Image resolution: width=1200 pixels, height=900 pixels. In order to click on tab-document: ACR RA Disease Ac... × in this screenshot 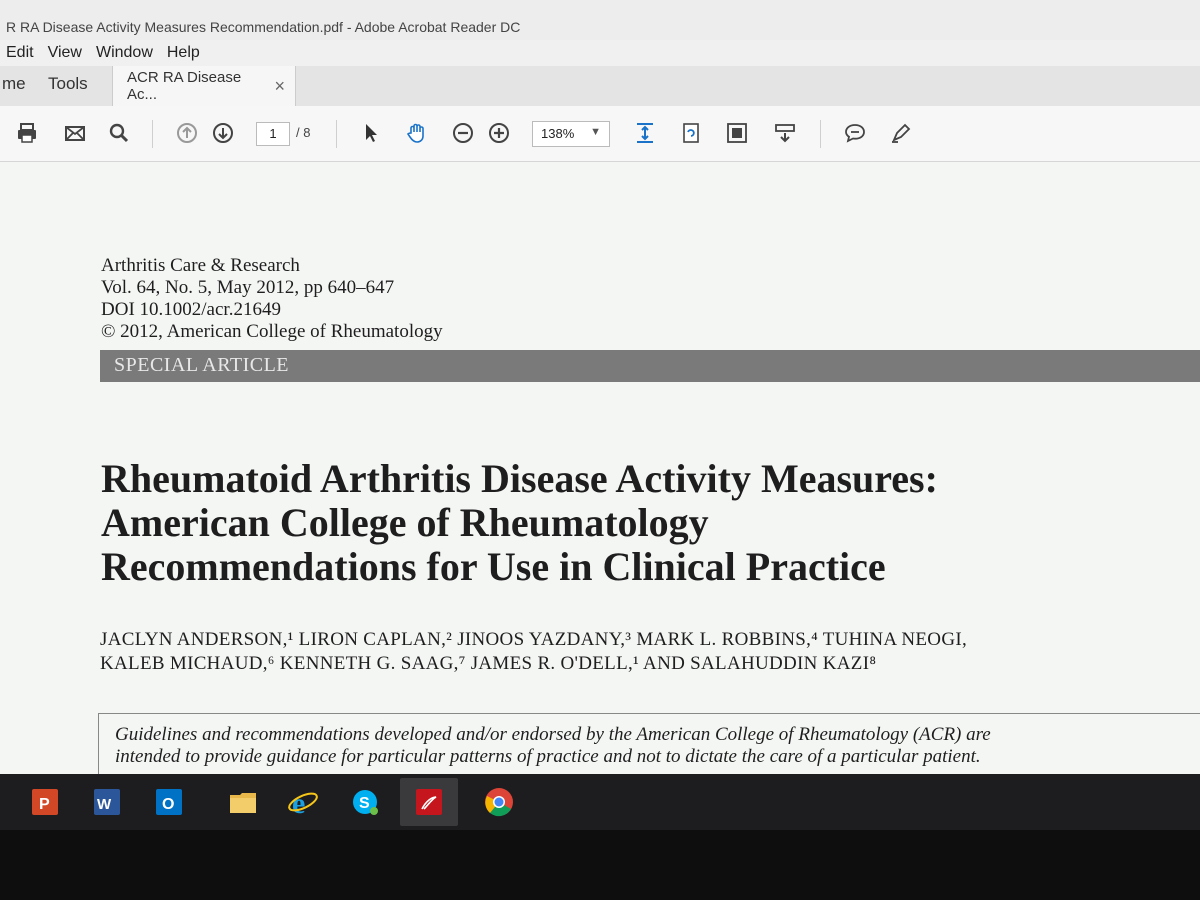, I will do `click(204, 86)`.